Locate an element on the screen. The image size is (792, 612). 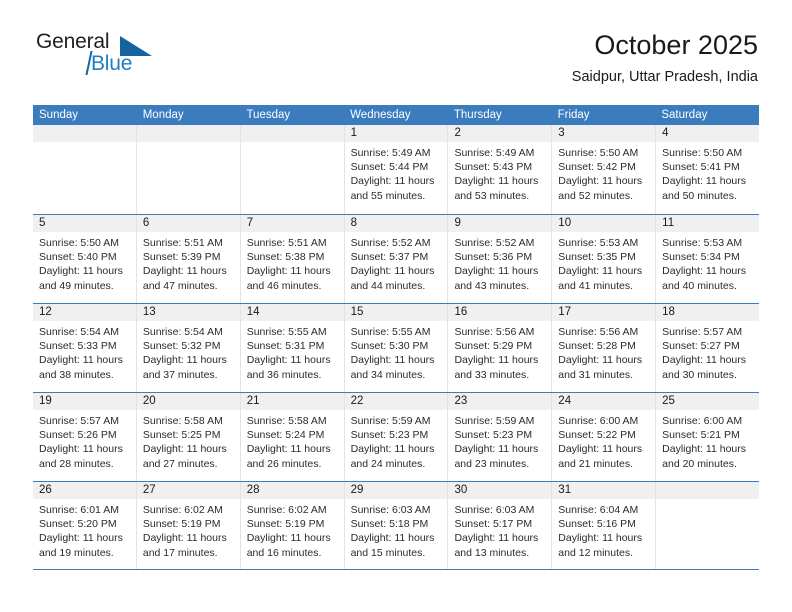
day-number-band: 18 is located at coordinates (708, 312).